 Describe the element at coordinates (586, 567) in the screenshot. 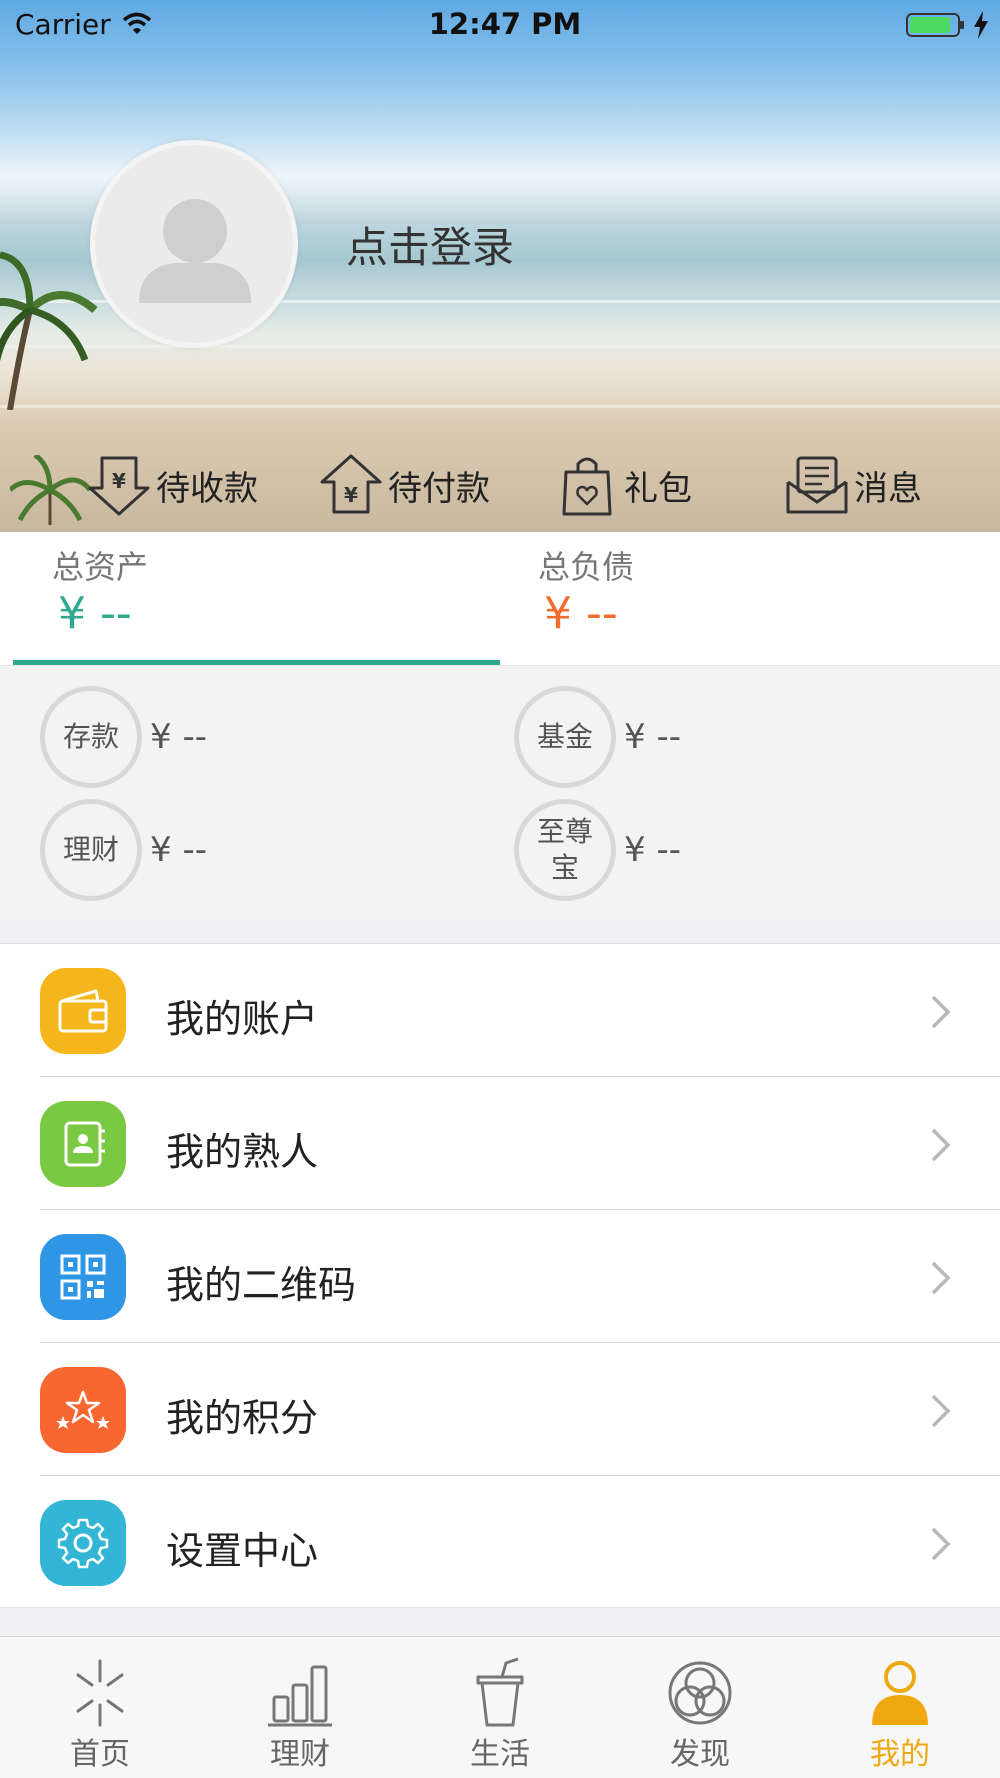

I see `total-liabilities-label: 总负债` at that location.